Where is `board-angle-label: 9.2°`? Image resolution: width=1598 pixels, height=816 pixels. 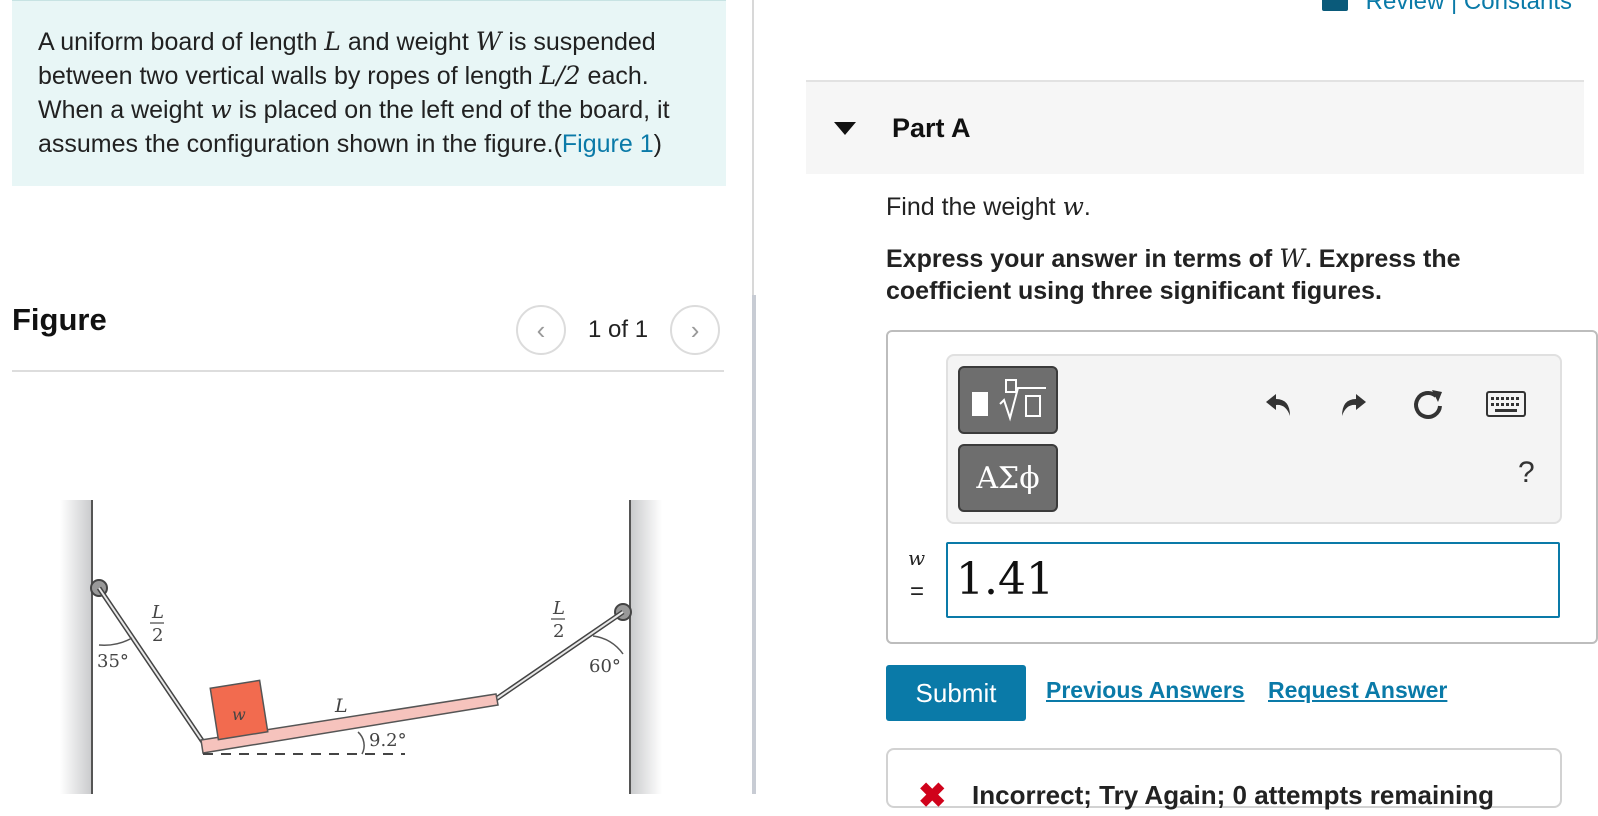 board-angle-label: 9.2° is located at coordinates (388, 740).